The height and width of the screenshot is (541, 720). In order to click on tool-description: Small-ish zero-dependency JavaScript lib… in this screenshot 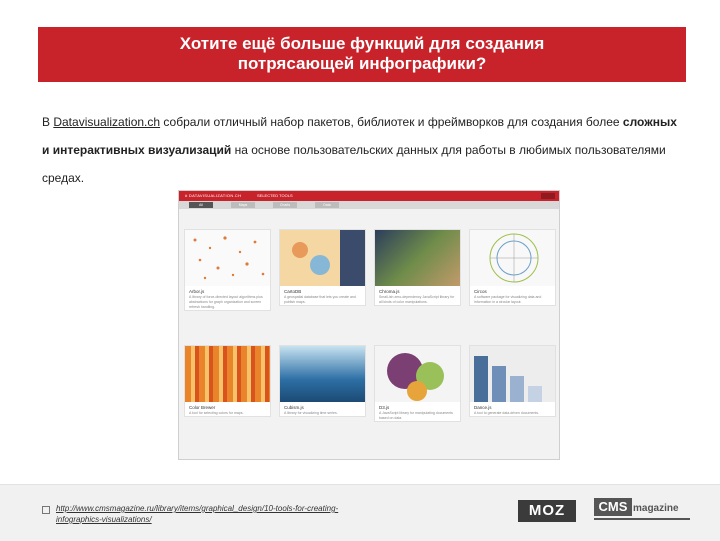, I will do `click(417, 299)`.